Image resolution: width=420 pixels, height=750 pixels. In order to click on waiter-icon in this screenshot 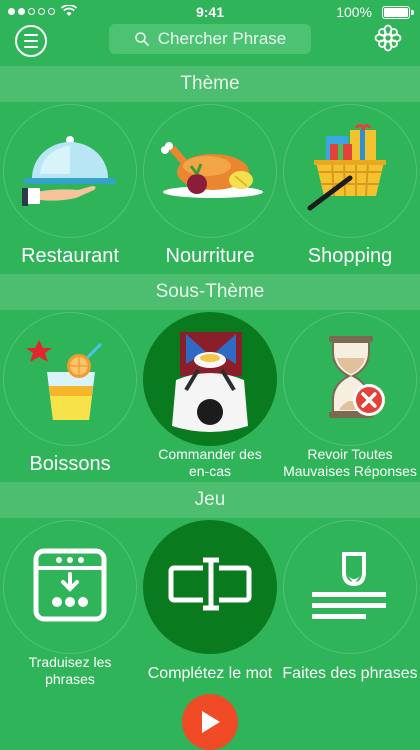, I will do `click(210, 382)`.